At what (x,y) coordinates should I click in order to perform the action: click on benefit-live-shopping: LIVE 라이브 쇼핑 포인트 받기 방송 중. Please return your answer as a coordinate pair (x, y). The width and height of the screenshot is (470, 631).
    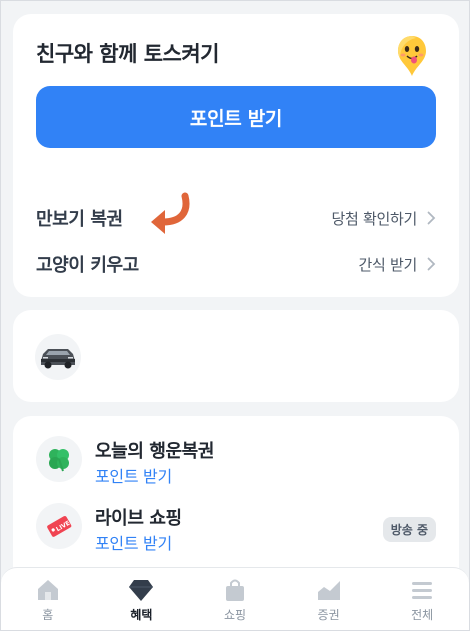
    Looking at the image, I should click on (236, 528).